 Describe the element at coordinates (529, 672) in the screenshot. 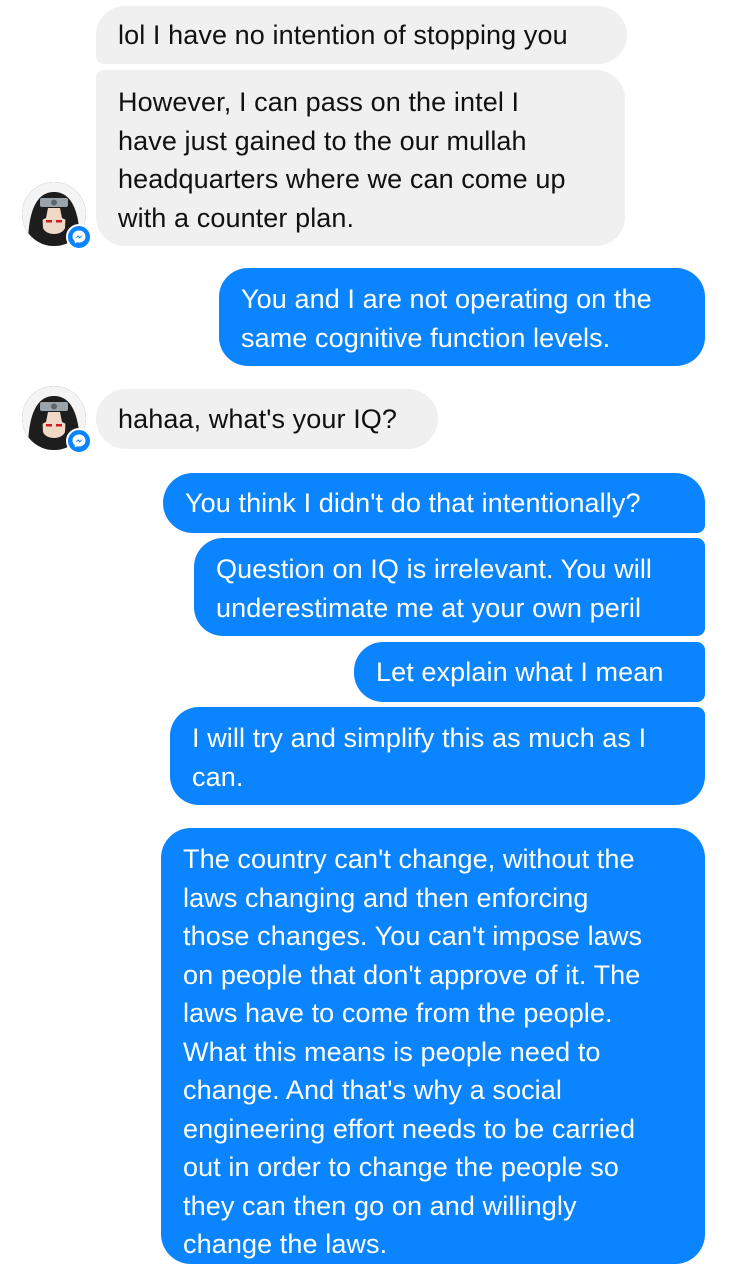

I see `message-bubble-outgoing: Let explain what I mean` at that location.